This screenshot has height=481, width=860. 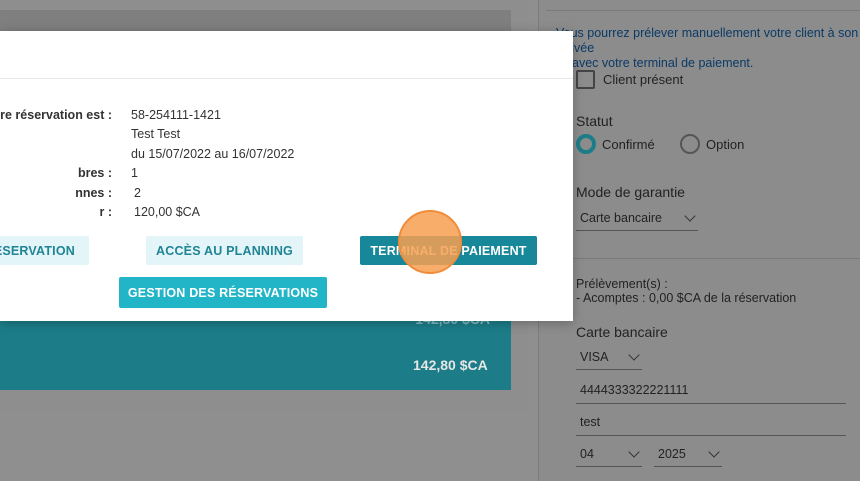 What do you see at coordinates (156, 134) in the screenshot?
I see `client-name-value: Test Test` at bounding box center [156, 134].